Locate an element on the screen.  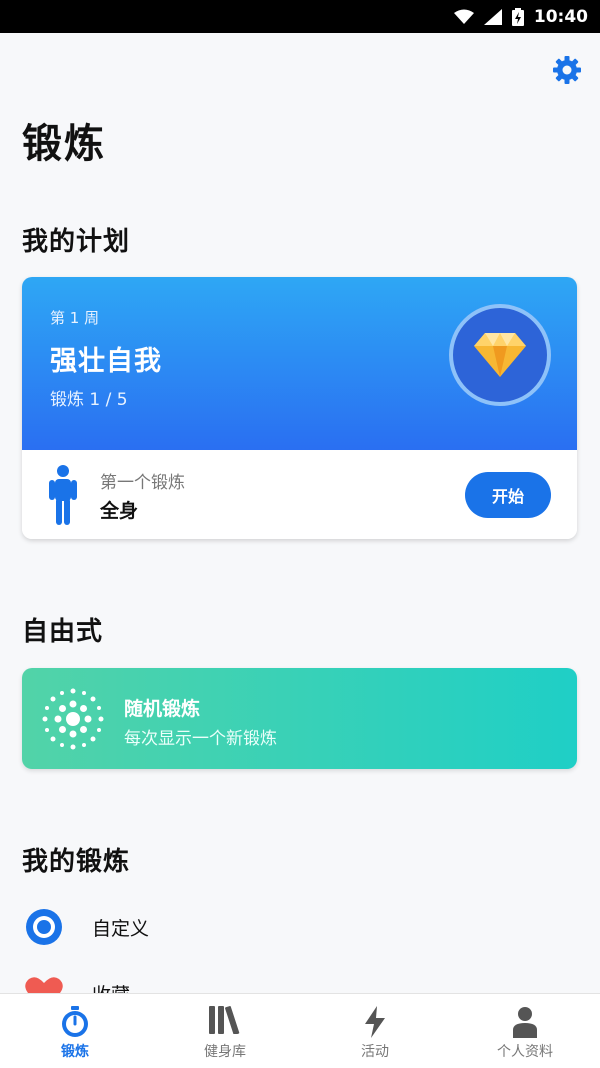
gear-icon is located at coordinates (567, 70).